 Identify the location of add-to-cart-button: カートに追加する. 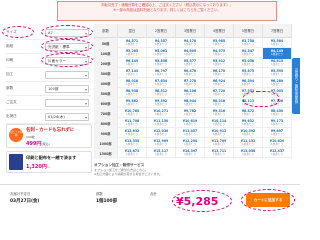
(268, 200).